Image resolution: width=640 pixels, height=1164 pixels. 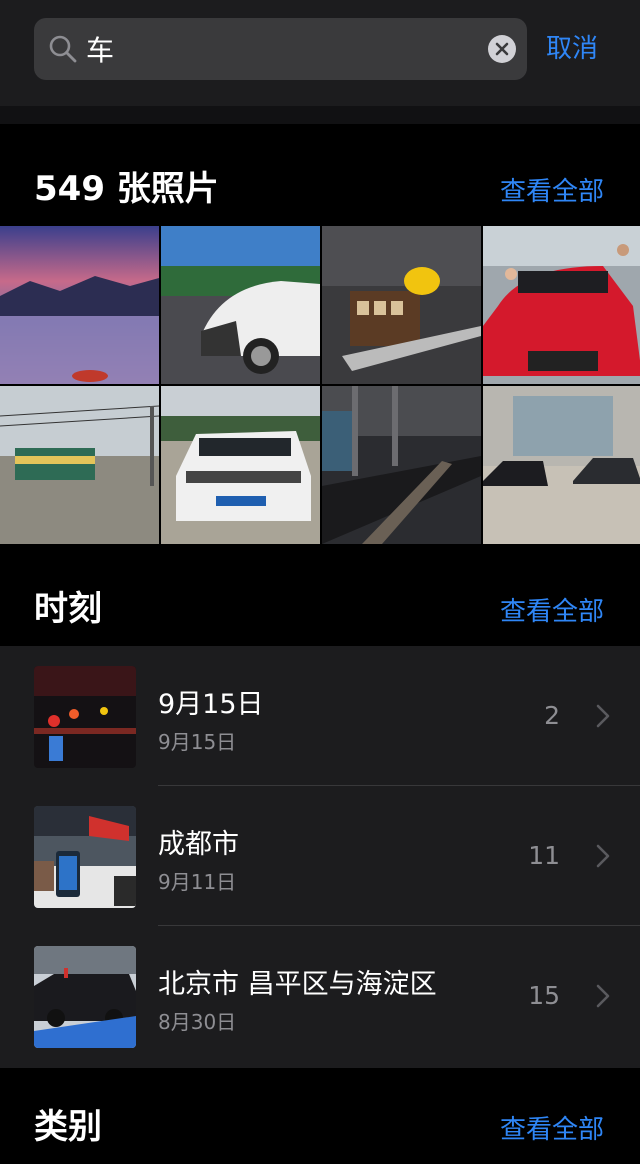 I want to click on moment-date: 8月30日, so click(x=197, y=1022).